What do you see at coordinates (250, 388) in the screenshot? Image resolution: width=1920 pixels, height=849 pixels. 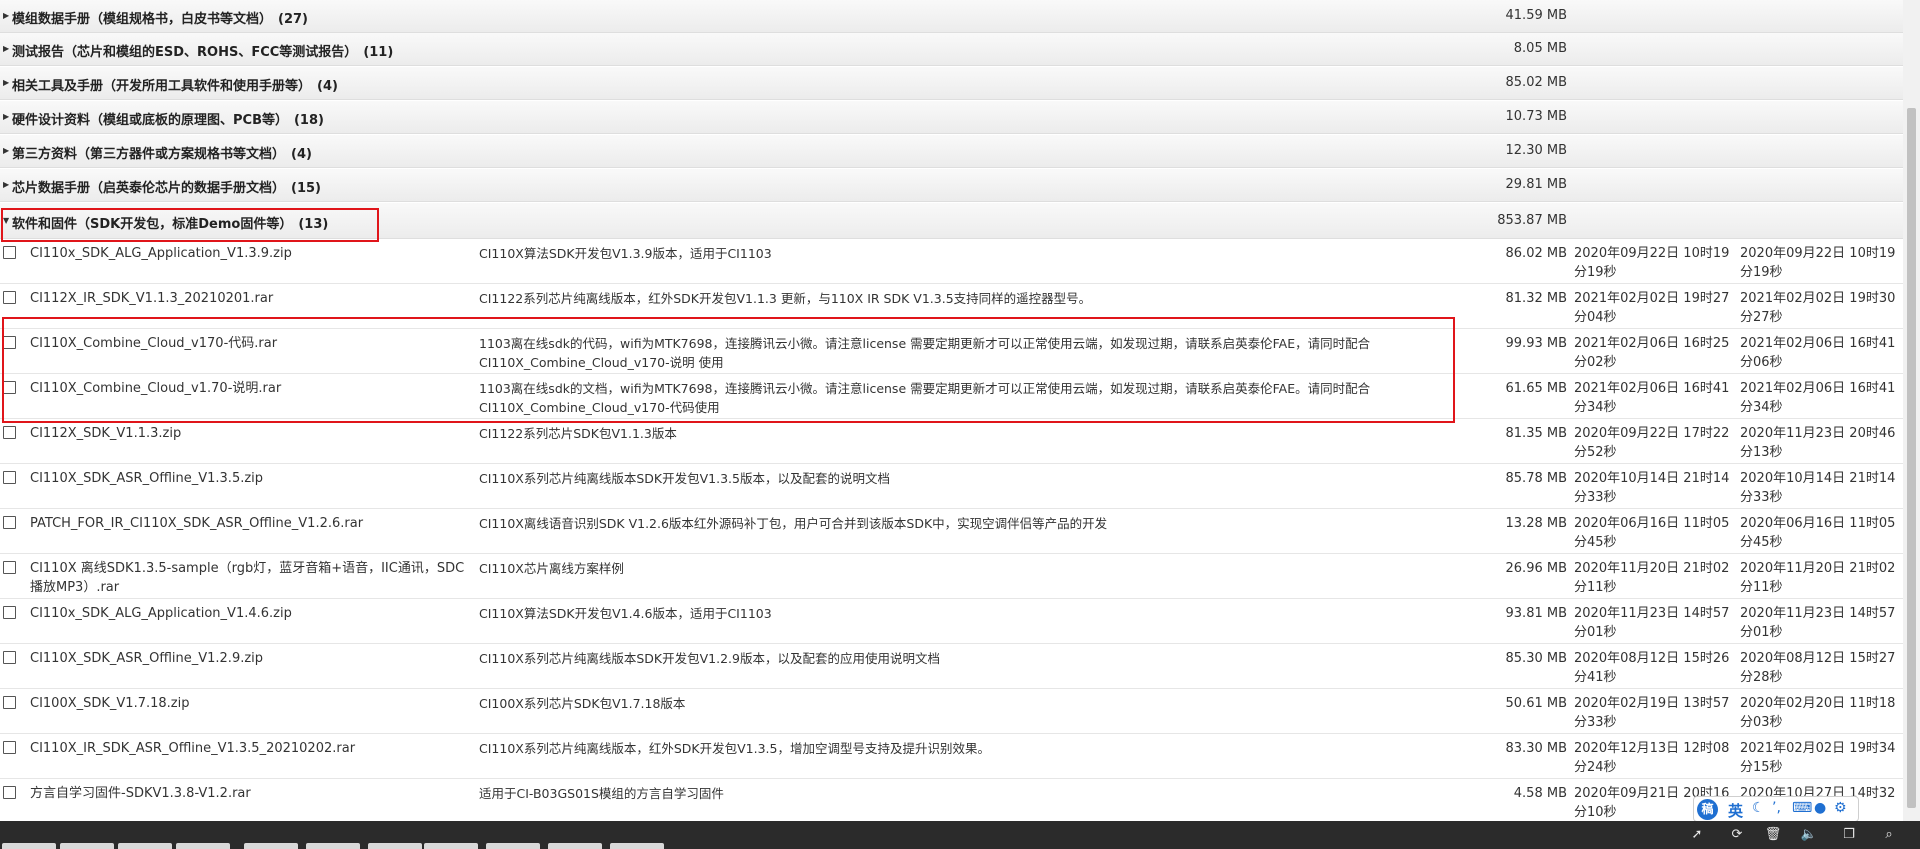 I see `file-name: CI110X_Combine_Cloud_v1.70-说明.rar` at bounding box center [250, 388].